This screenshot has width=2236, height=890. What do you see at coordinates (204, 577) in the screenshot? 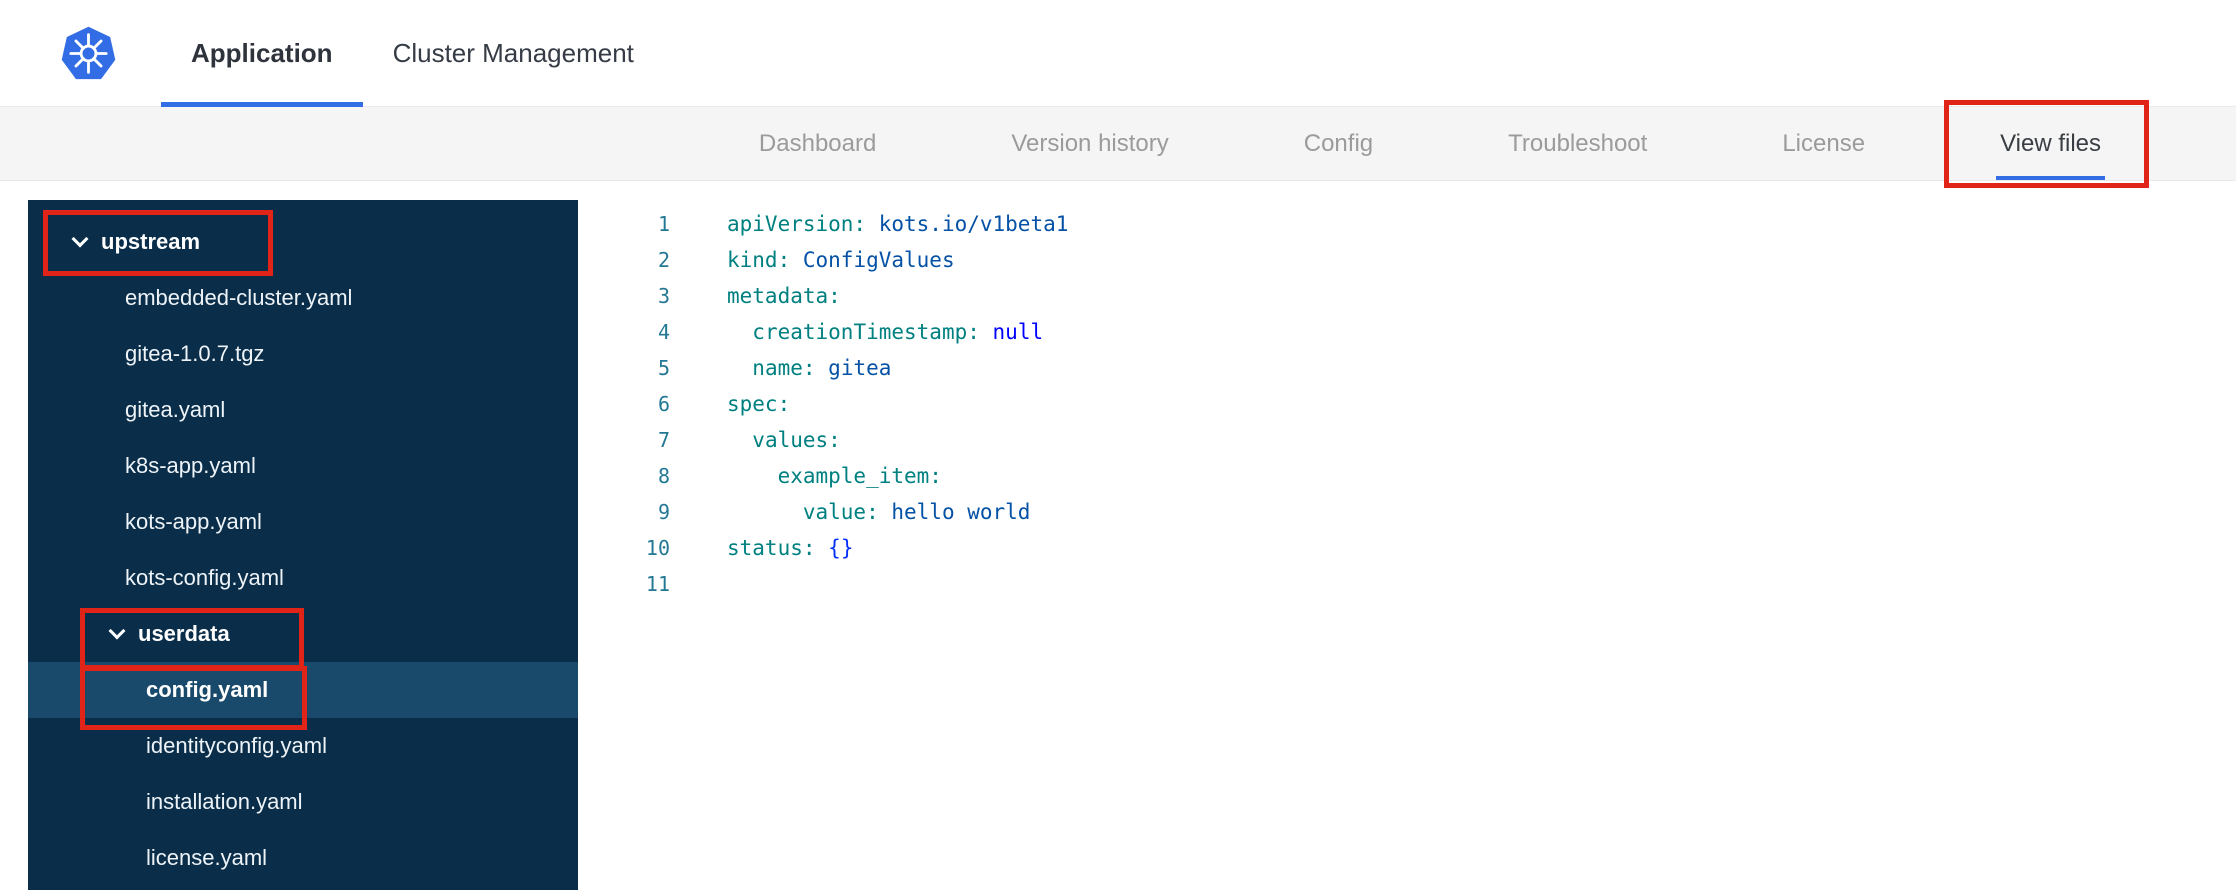
I see `file-name: kots-config.yaml` at bounding box center [204, 577].